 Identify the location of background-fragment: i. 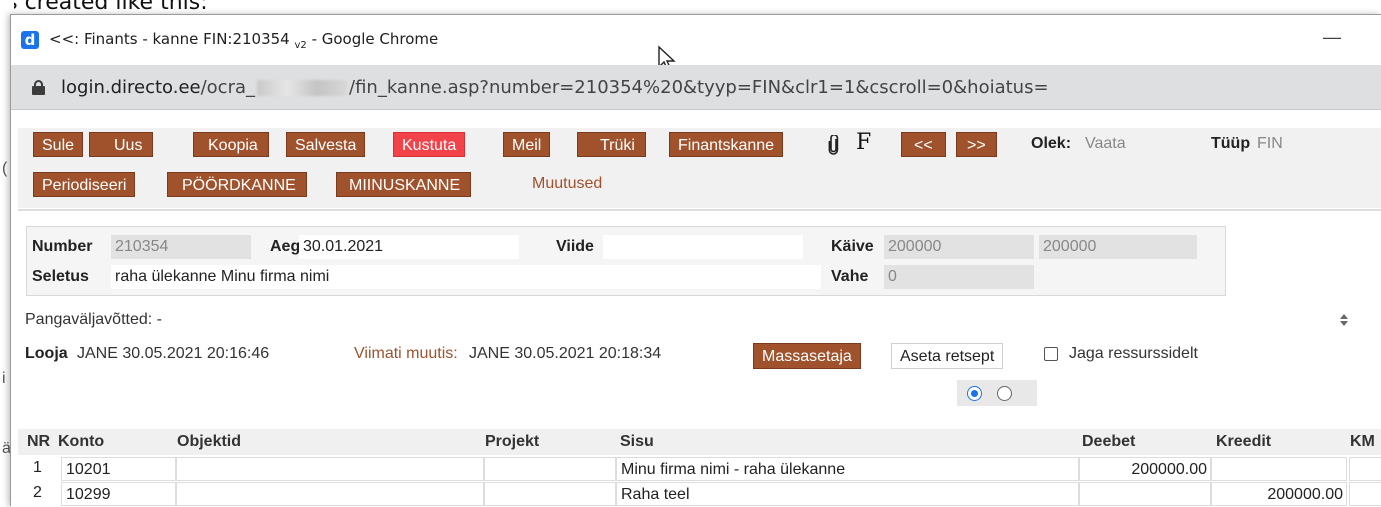
(4, 378).